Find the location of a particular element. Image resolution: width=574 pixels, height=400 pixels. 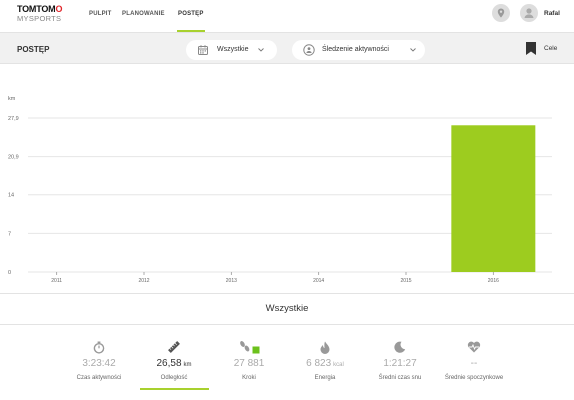

x-tick-label: 2012 is located at coordinates (143, 281).